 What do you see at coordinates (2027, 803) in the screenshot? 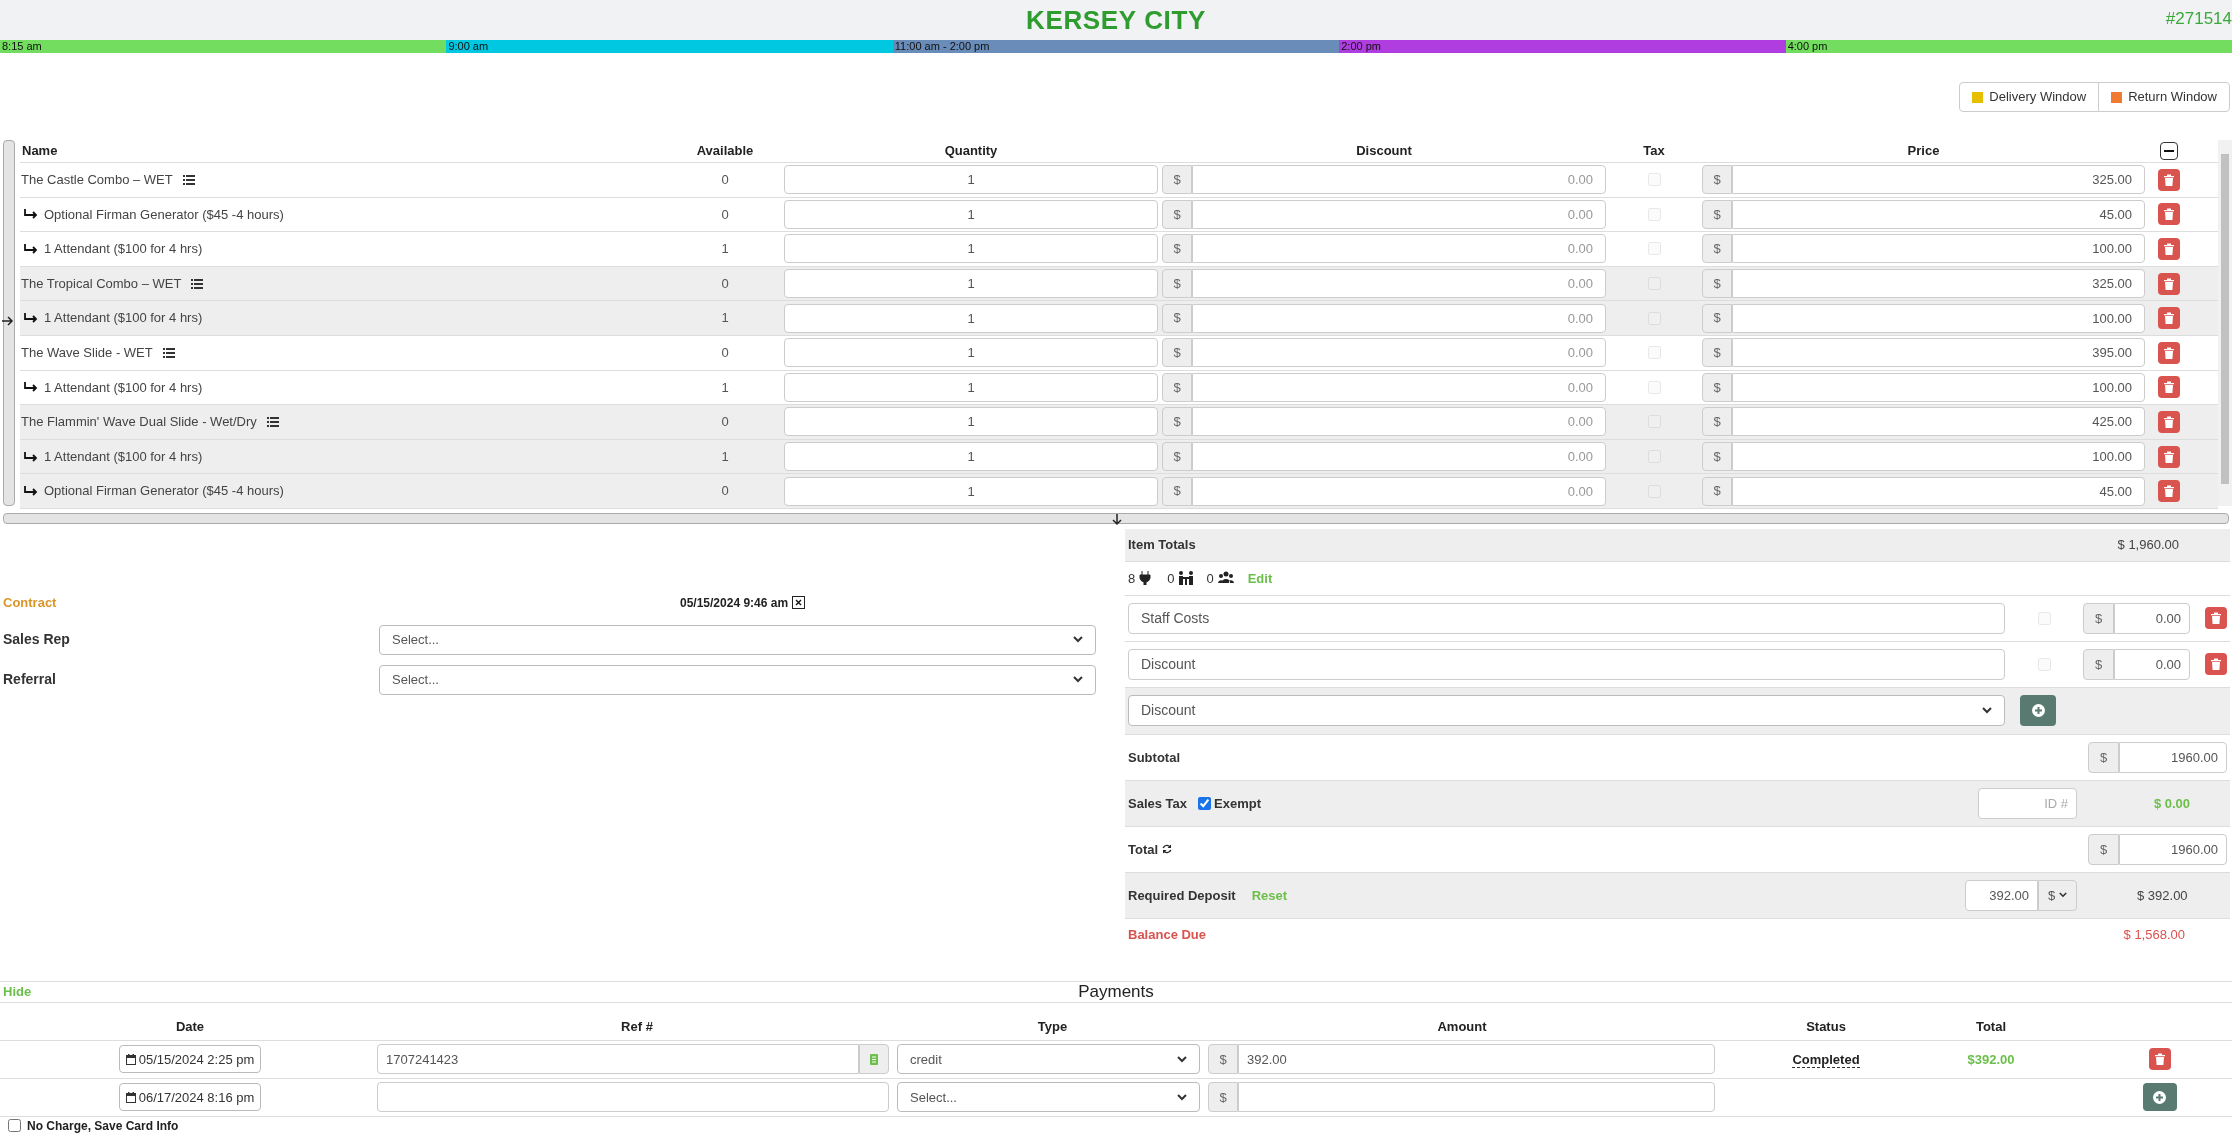
I see `tax-id-field: ID #` at bounding box center [2027, 803].